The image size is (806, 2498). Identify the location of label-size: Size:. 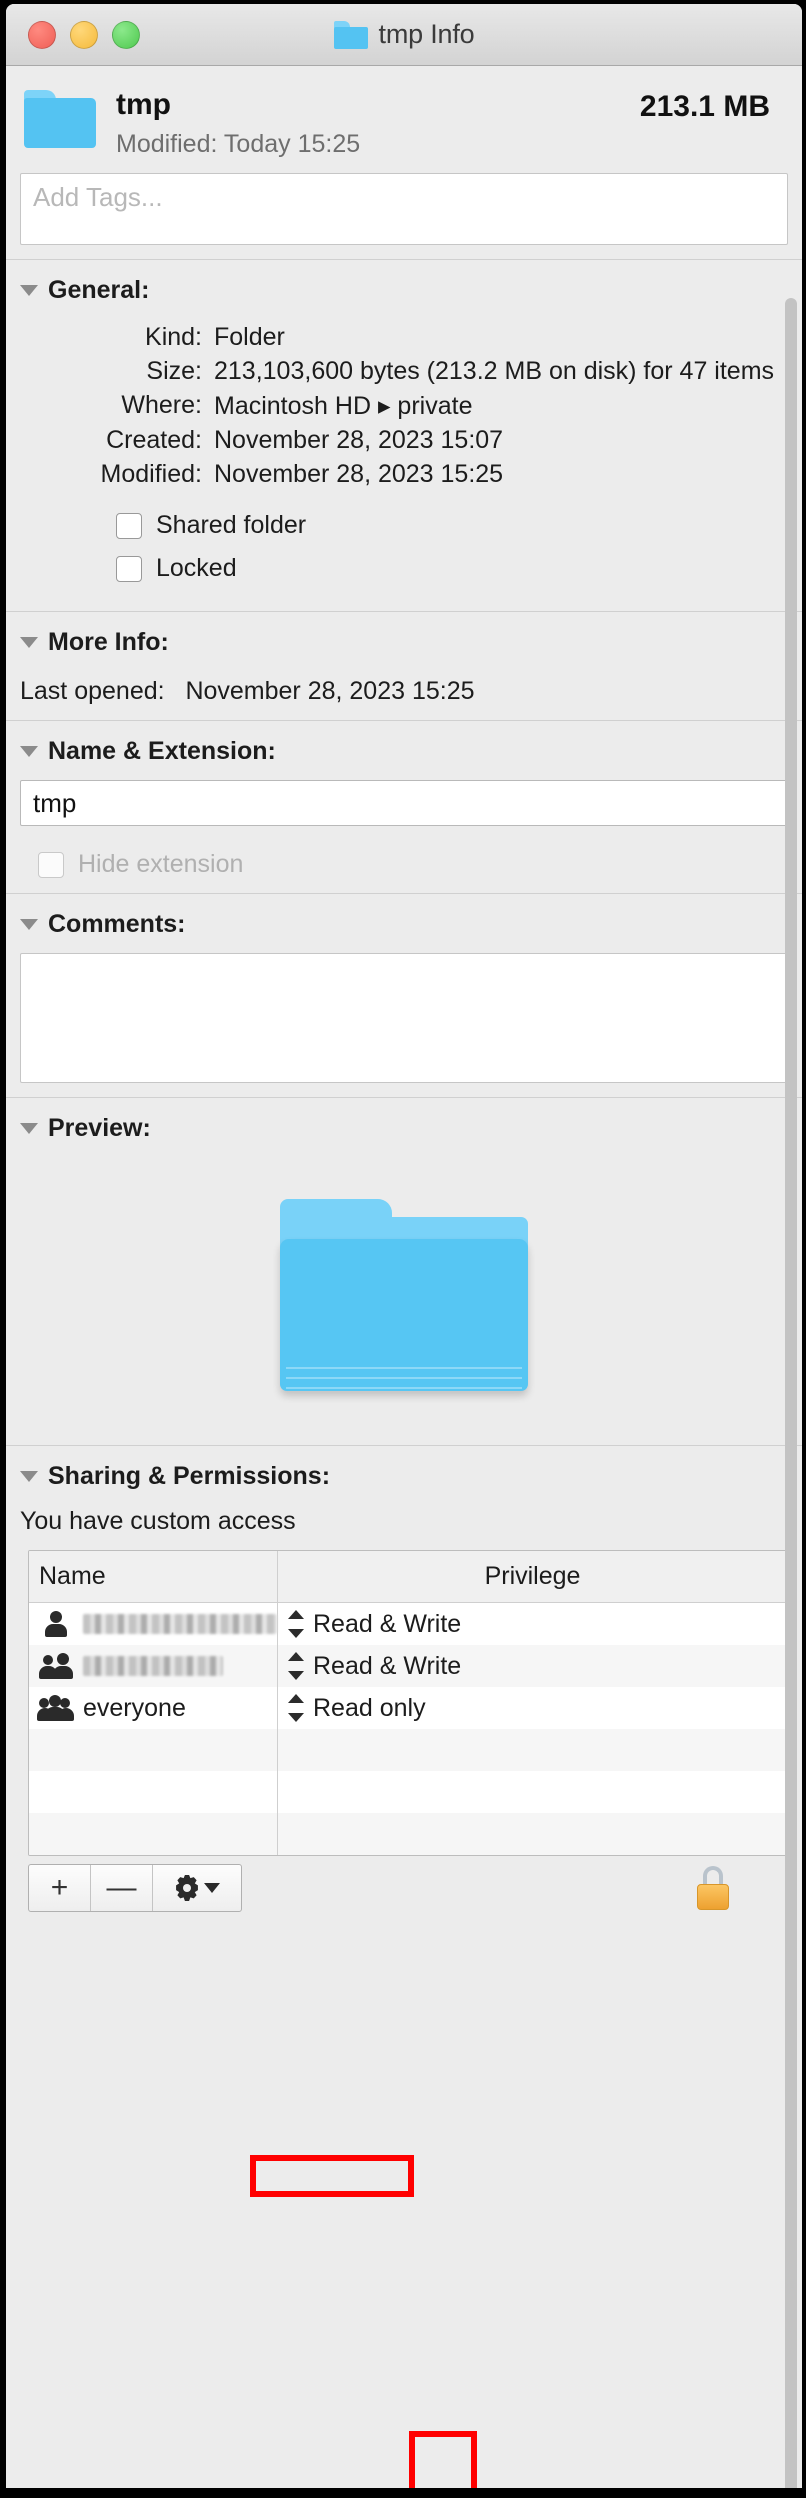
(174, 371).